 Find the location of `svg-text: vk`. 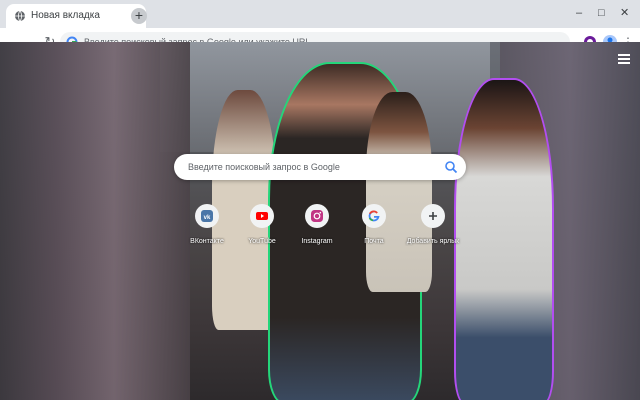

svg-text: vk is located at coordinates (207, 218).